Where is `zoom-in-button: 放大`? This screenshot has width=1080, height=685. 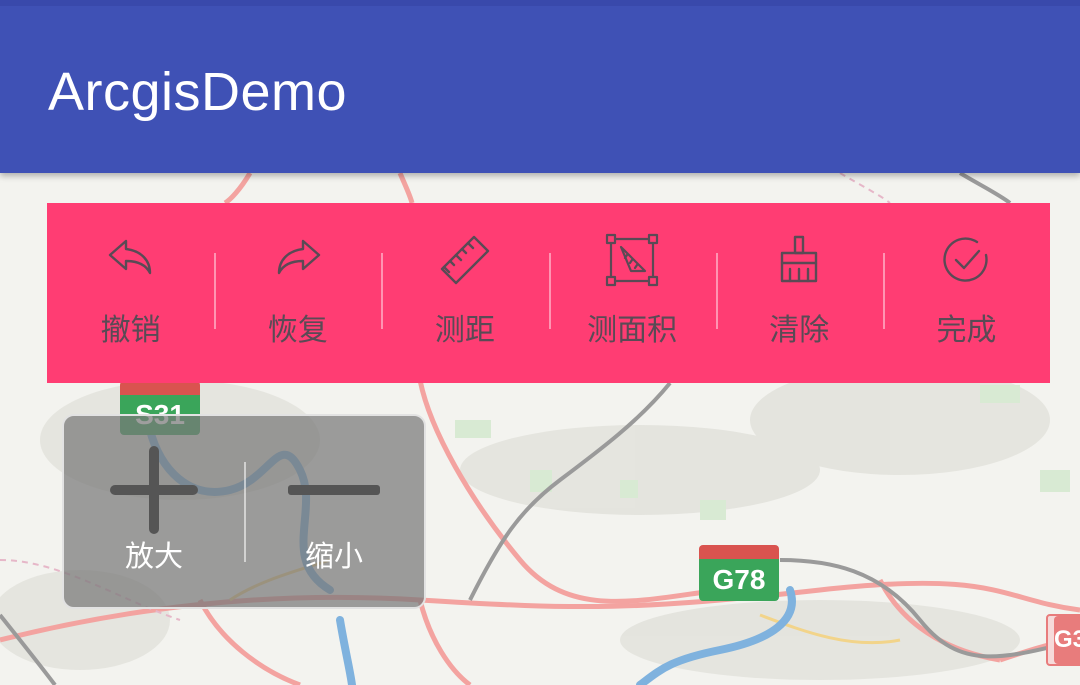 zoom-in-button: 放大 is located at coordinates (154, 511).